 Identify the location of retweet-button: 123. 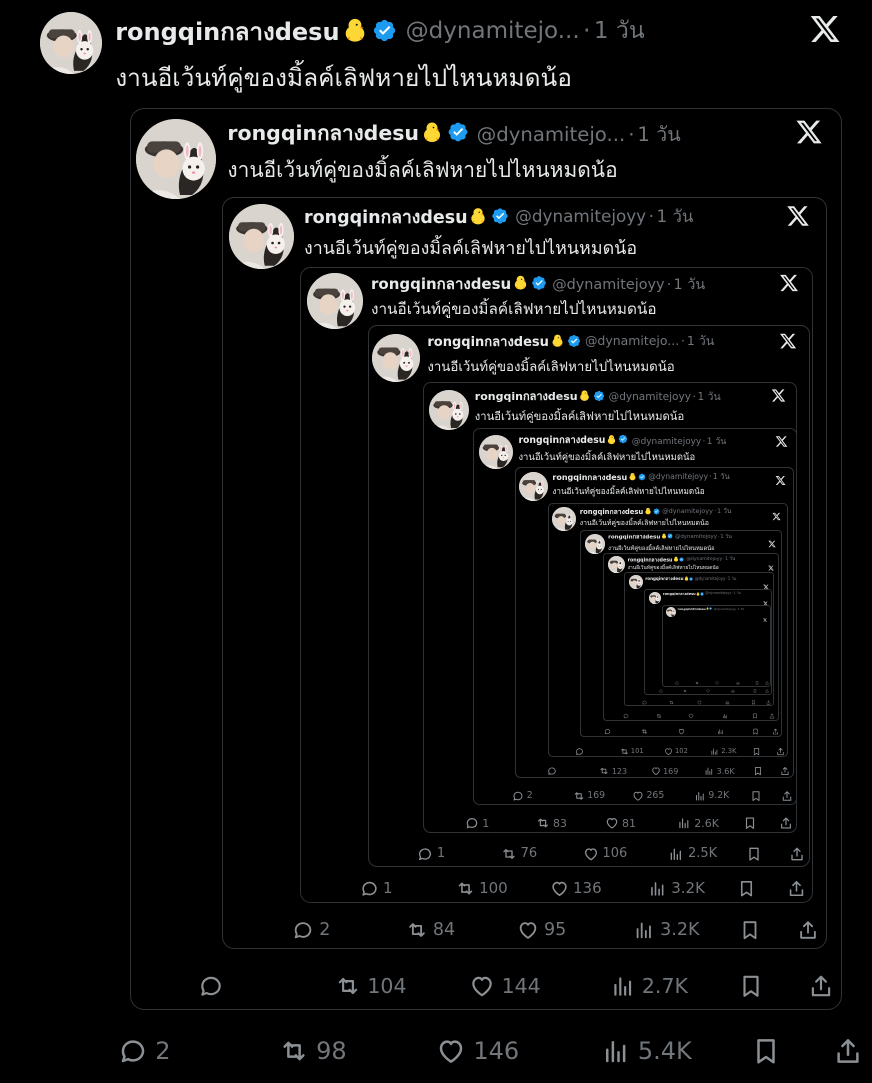
(613, 771).